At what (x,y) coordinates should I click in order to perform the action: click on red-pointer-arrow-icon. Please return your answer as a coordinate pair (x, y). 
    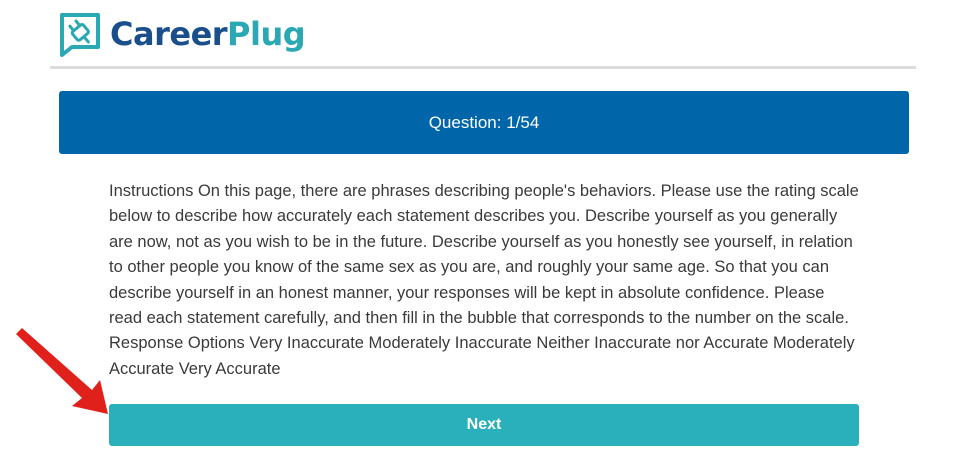
    Looking at the image, I should click on (62, 371).